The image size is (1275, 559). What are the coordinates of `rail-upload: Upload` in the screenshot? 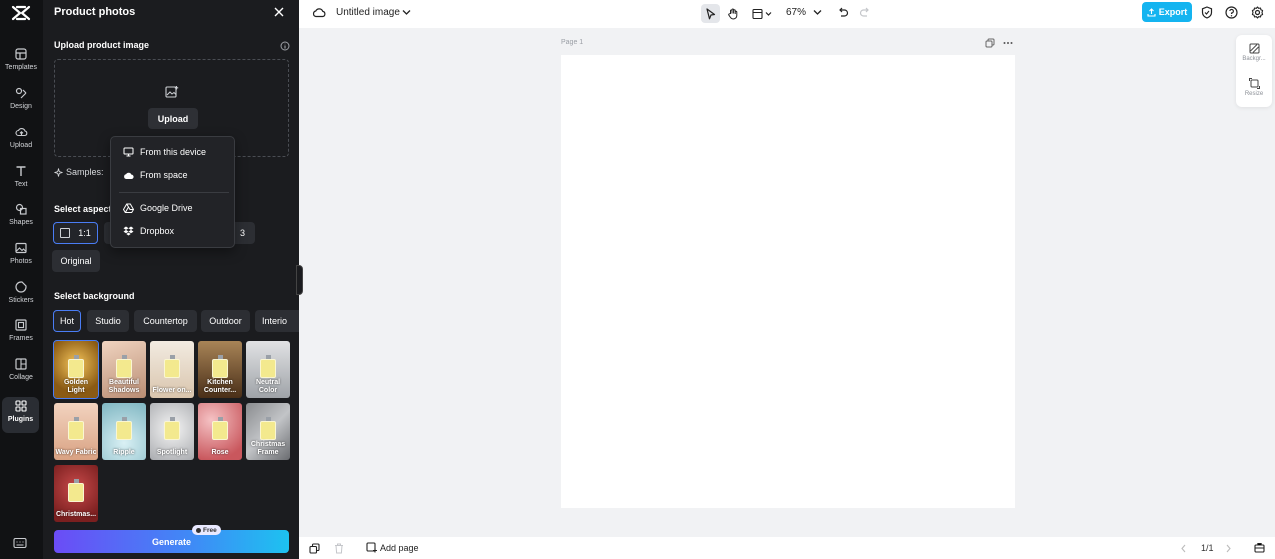 It's located at (21, 141).